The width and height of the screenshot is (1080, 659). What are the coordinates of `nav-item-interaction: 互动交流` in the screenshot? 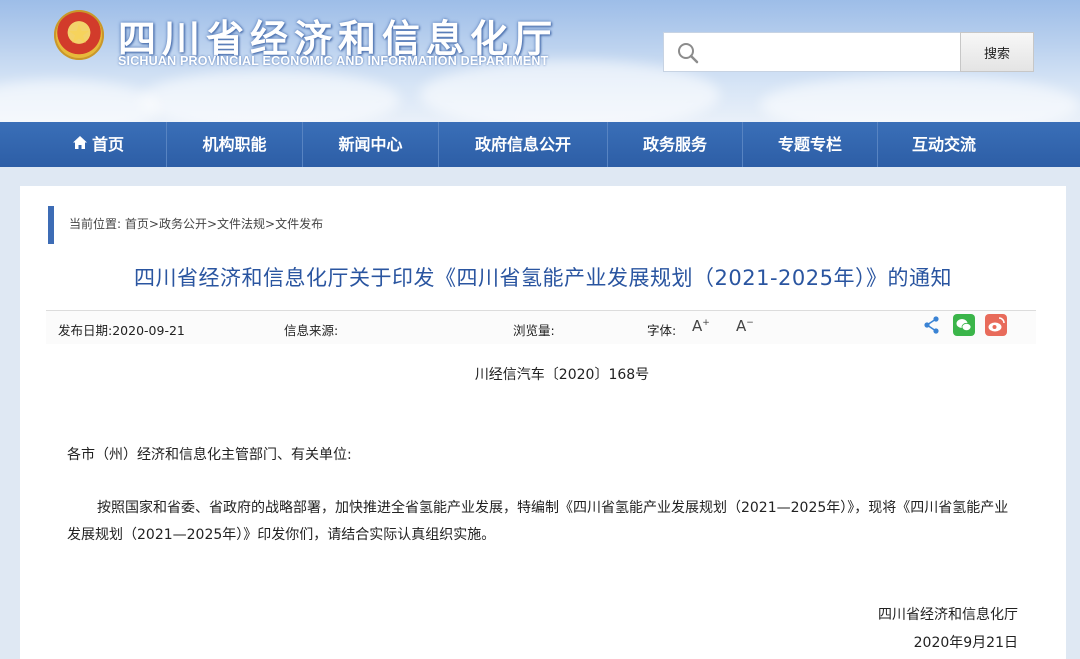 It's located at (944, 144).